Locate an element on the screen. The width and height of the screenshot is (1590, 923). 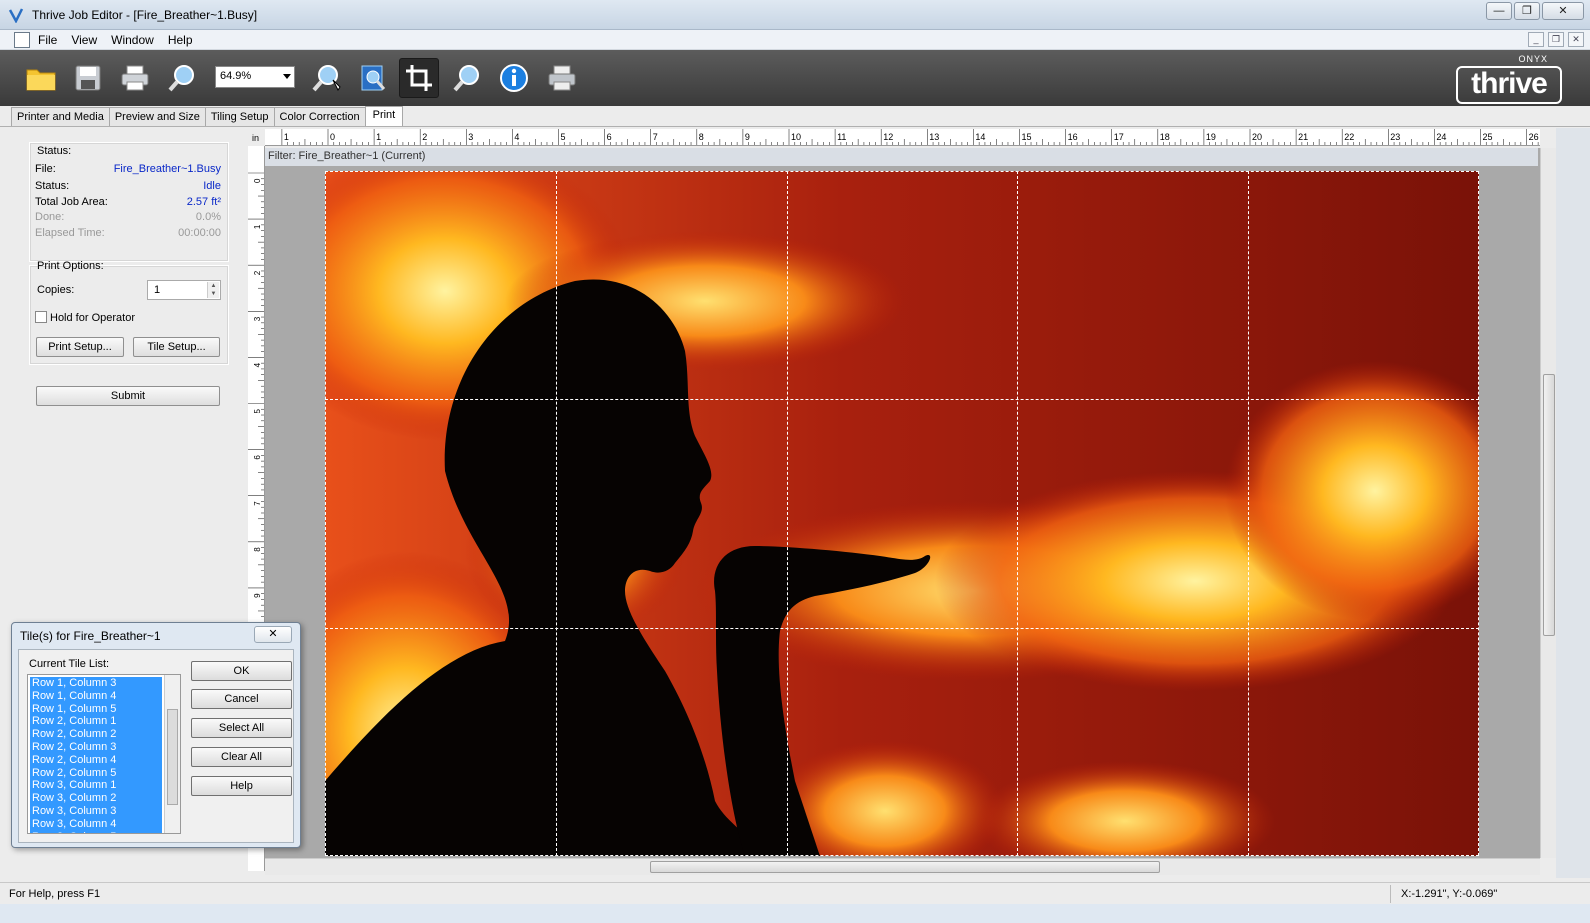
info-icon is located at coordinates (514, 78).